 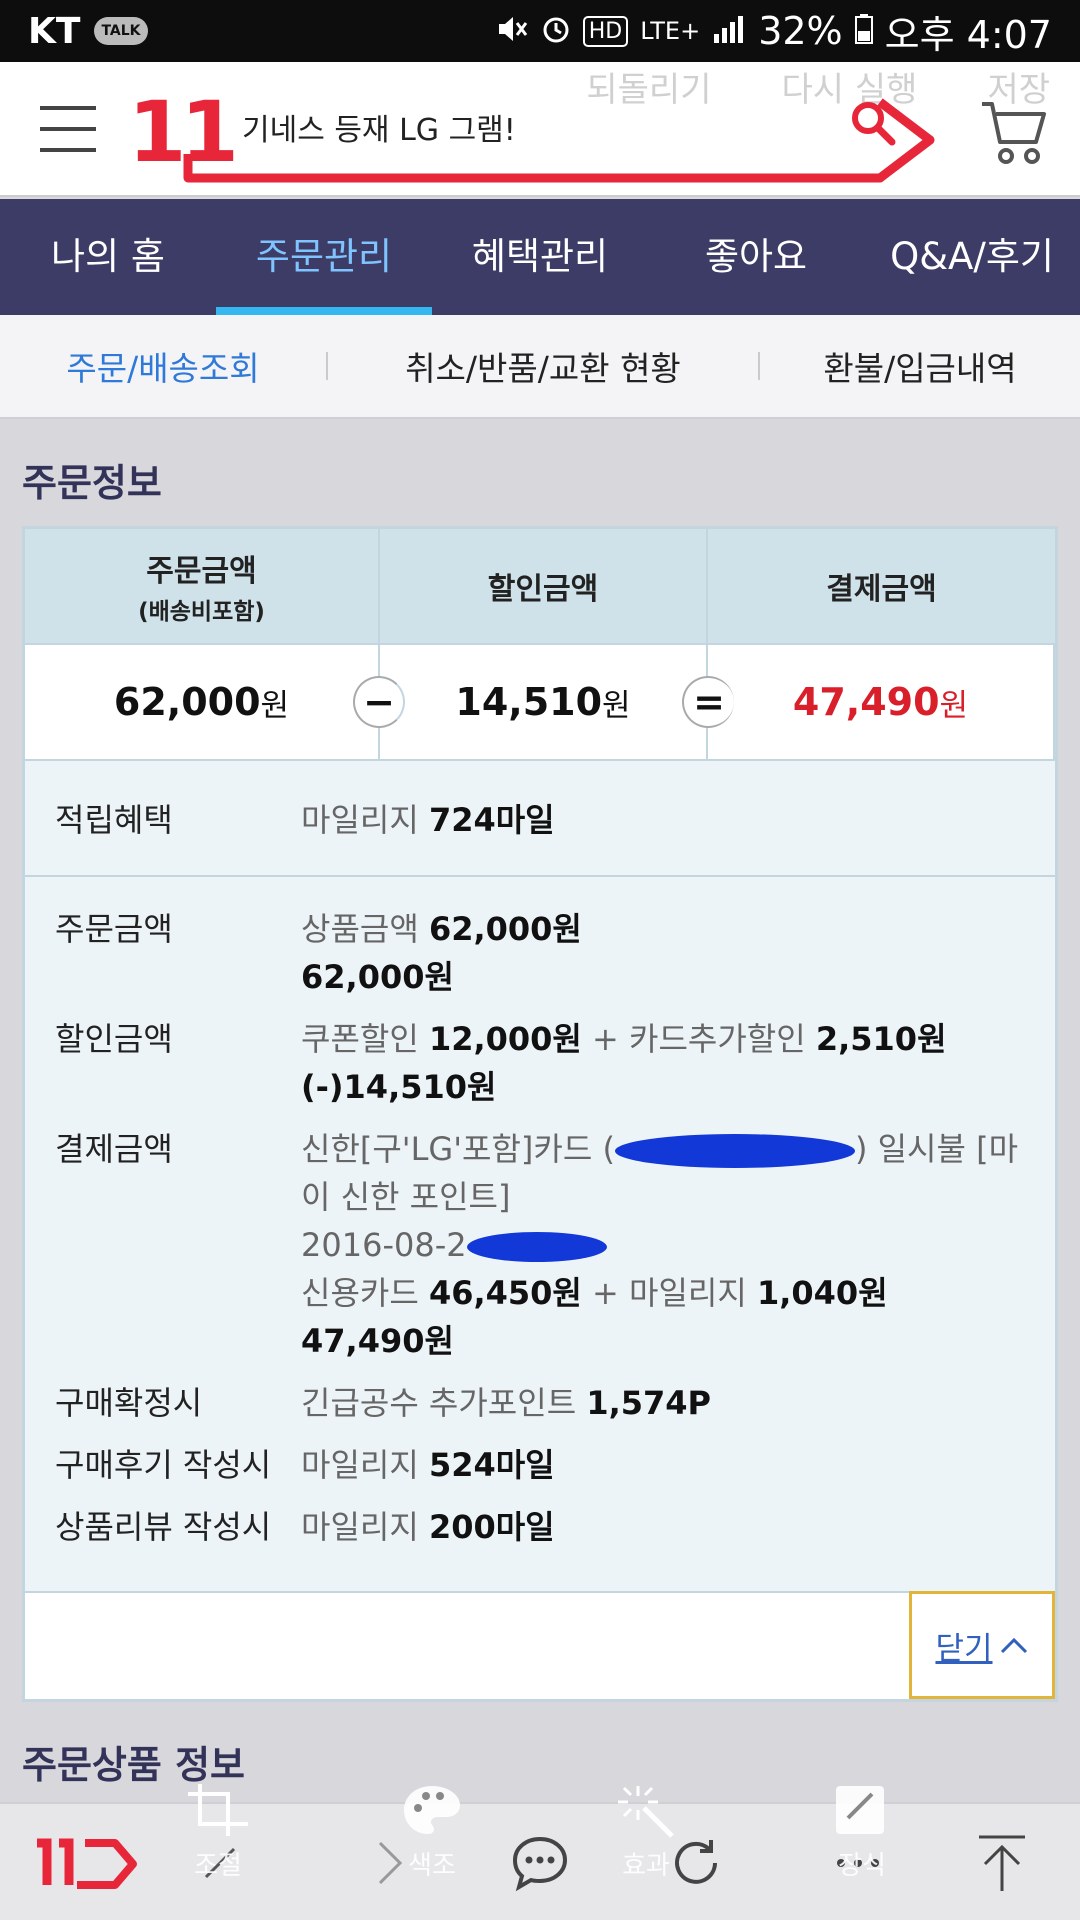 What do you see at coordinates (540, 953) in the screenshot?
I see `detail-row-order: 주문금액 상품금액 62,000원 62,000원` at bounding box center [540, 953].